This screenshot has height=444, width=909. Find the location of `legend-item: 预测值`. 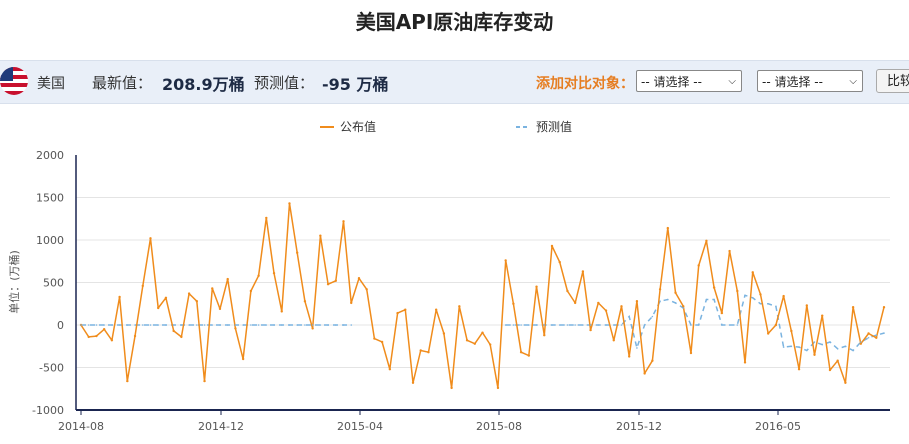

legend-item: 预测值 is located at coordinates (554, 126).